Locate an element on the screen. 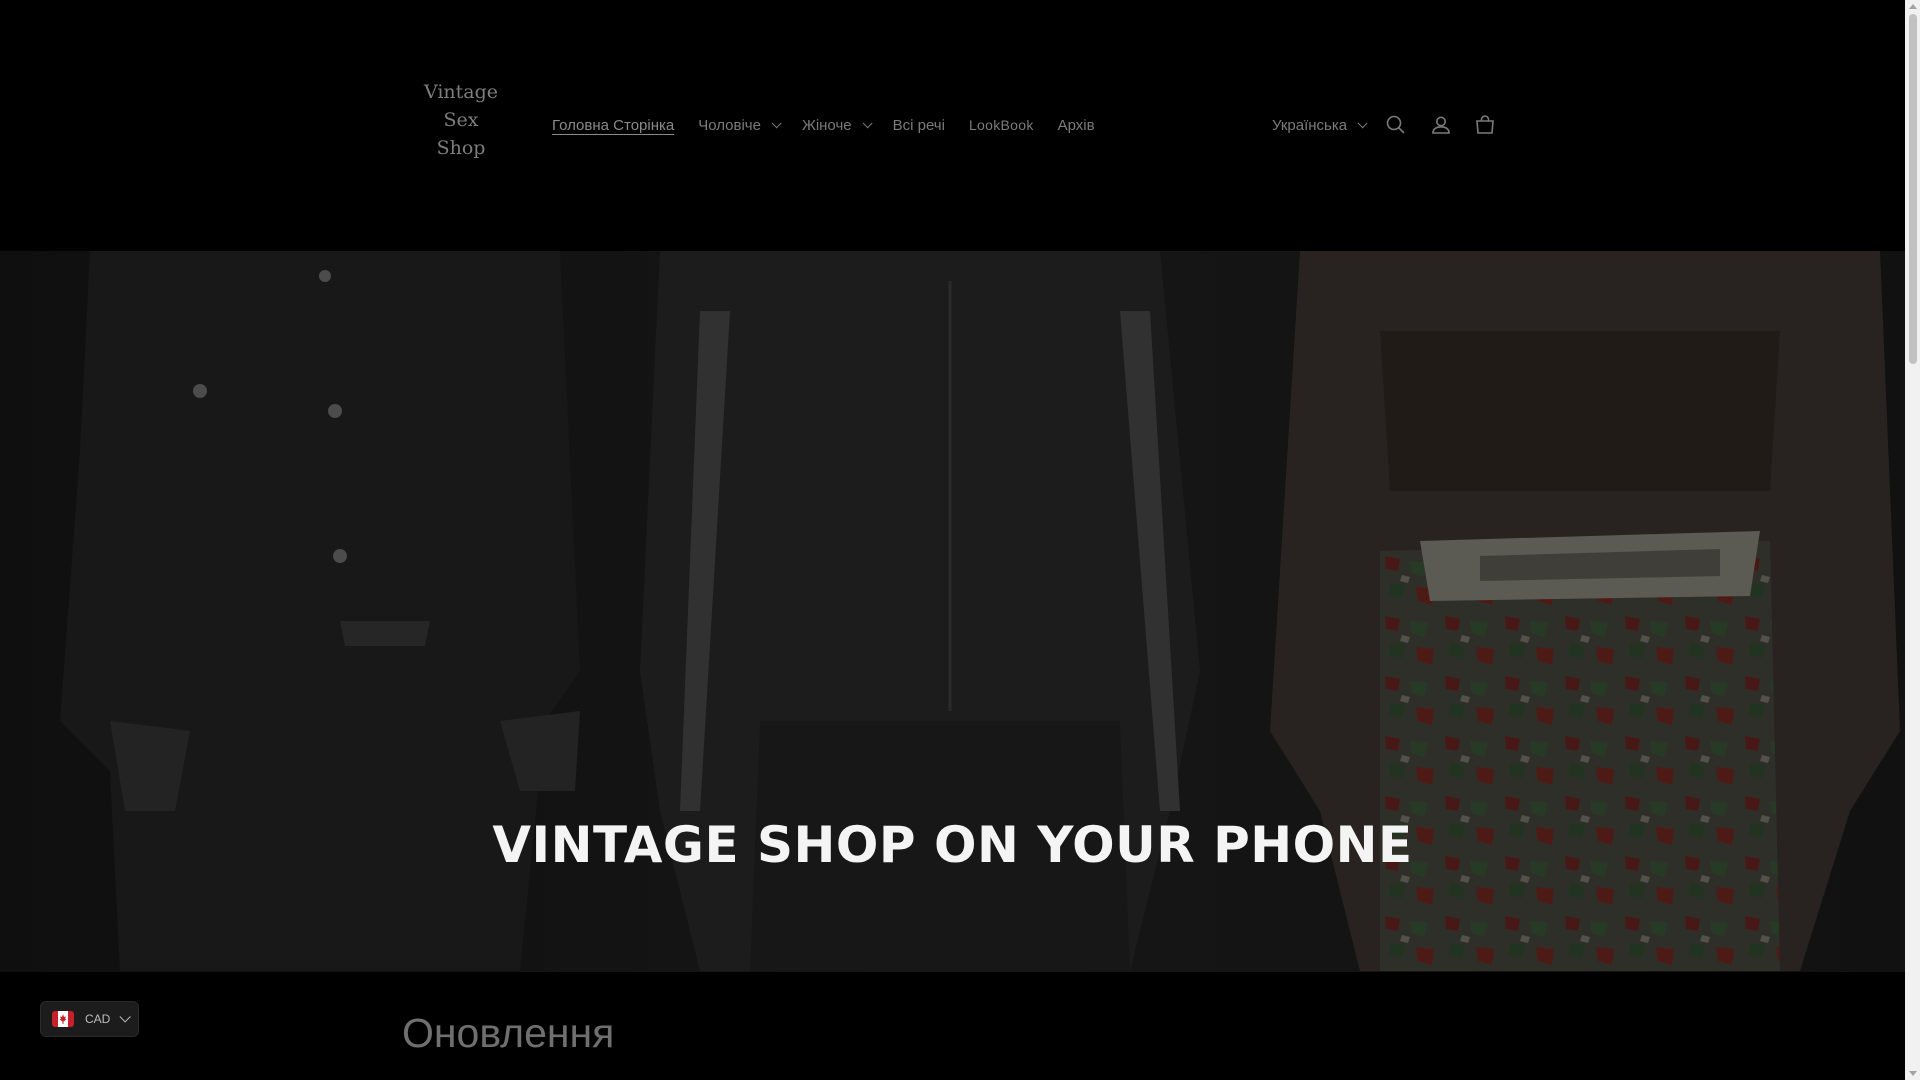  logo-line-3: Shop is located at coordinates (461, 148).